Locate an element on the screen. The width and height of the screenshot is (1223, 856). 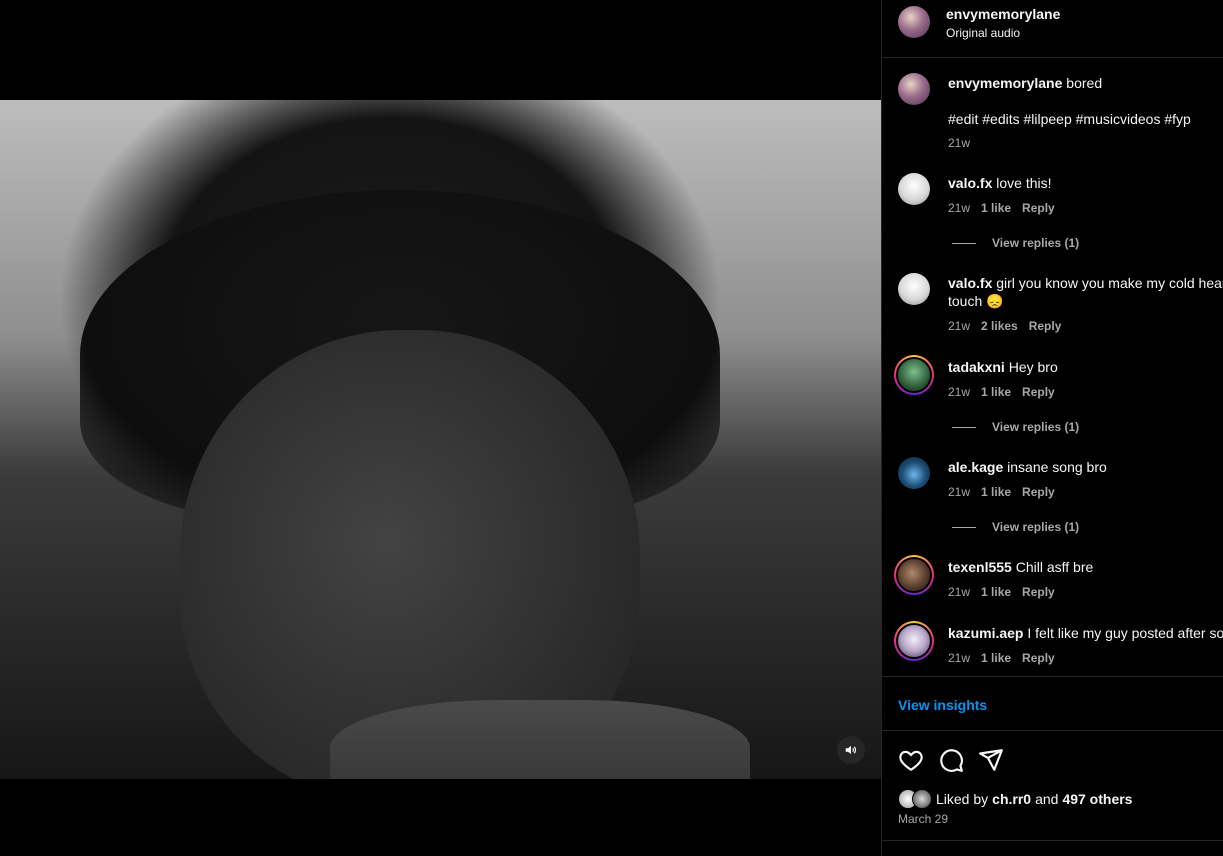
caption-hashtags: #edit #edits #lilpeep #musicvideos #fyp is located at coordinates (1069, 119).